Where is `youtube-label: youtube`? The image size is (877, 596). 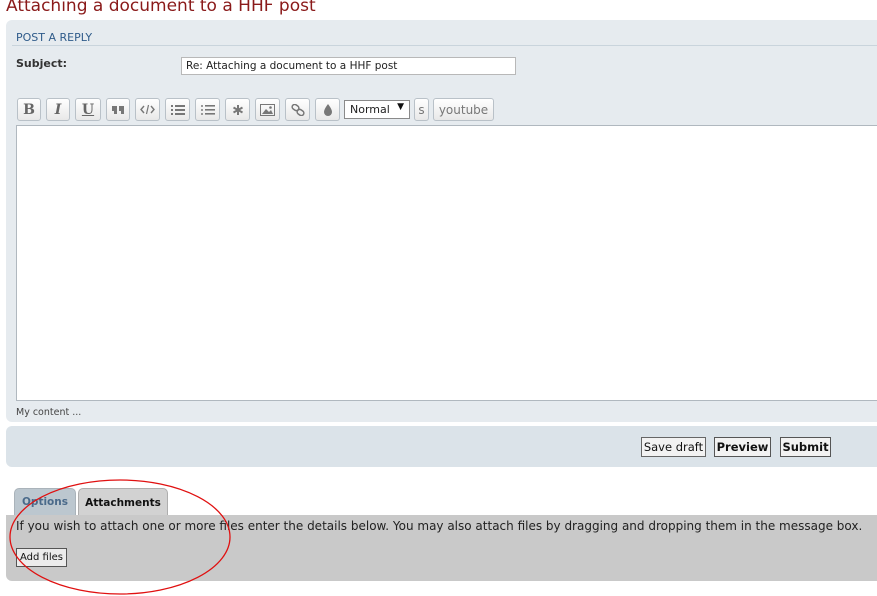 youtube-label: youtube is located at coordinates (463, 109).